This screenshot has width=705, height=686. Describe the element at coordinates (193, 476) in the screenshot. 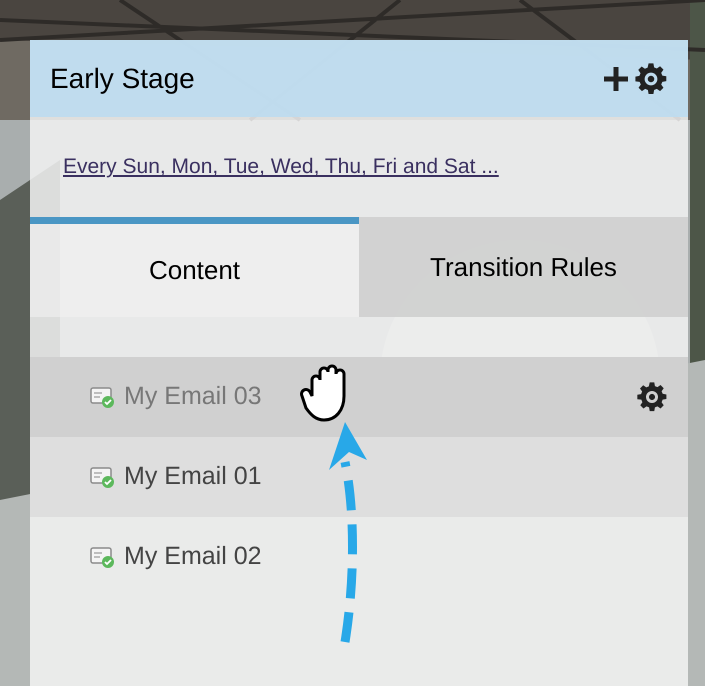

I see `email-name: My Email 01` at that location.